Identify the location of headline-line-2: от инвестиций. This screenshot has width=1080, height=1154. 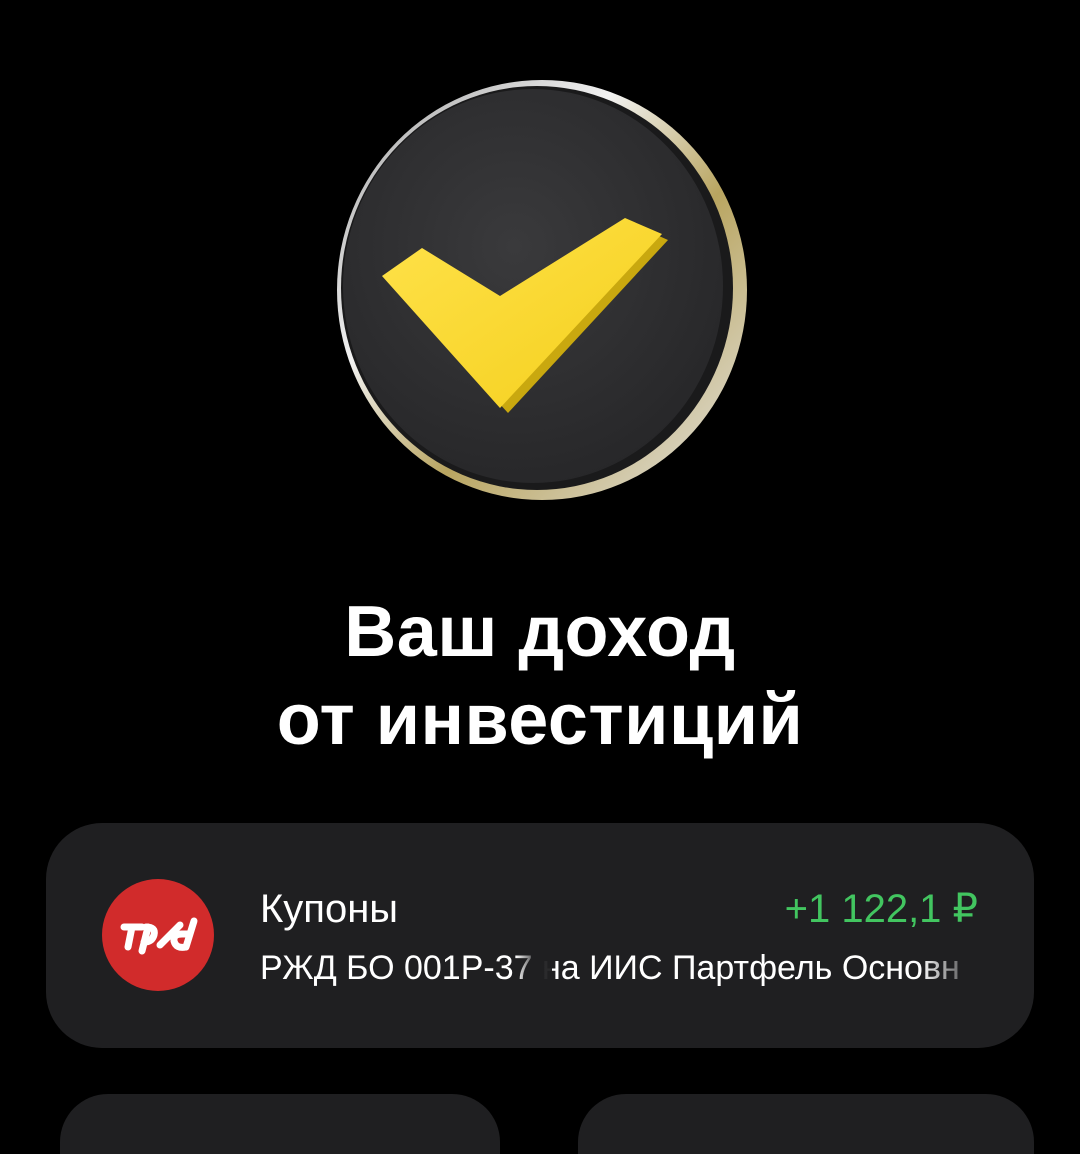
(540, 720).